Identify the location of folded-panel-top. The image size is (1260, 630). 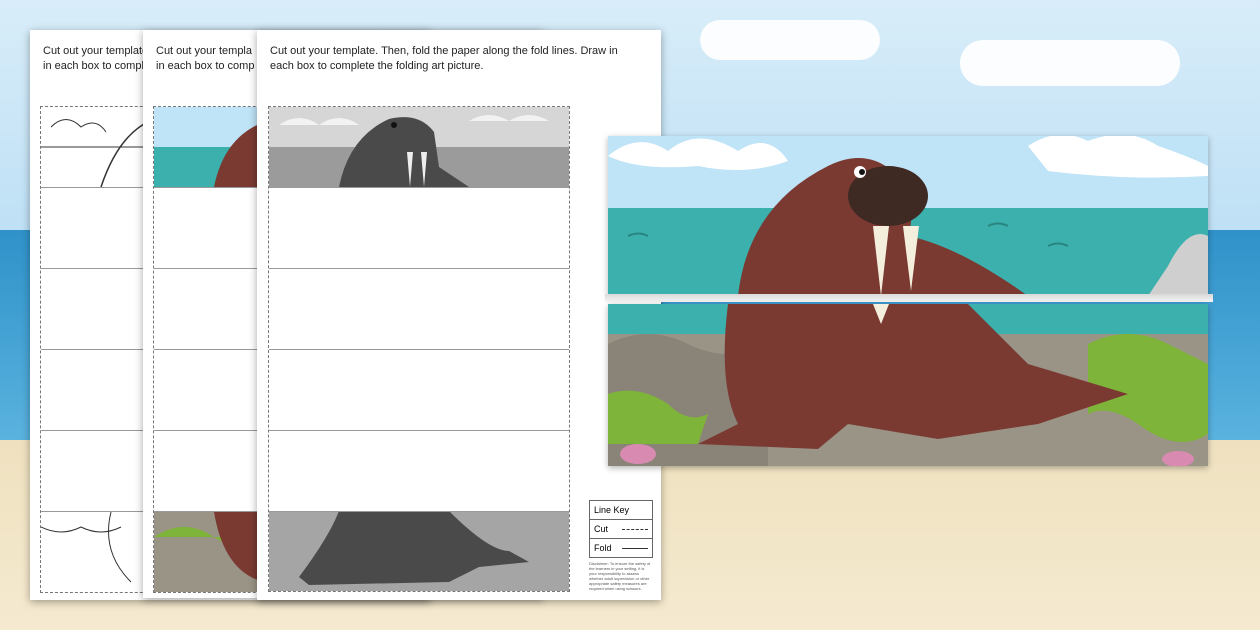
(908, 216).